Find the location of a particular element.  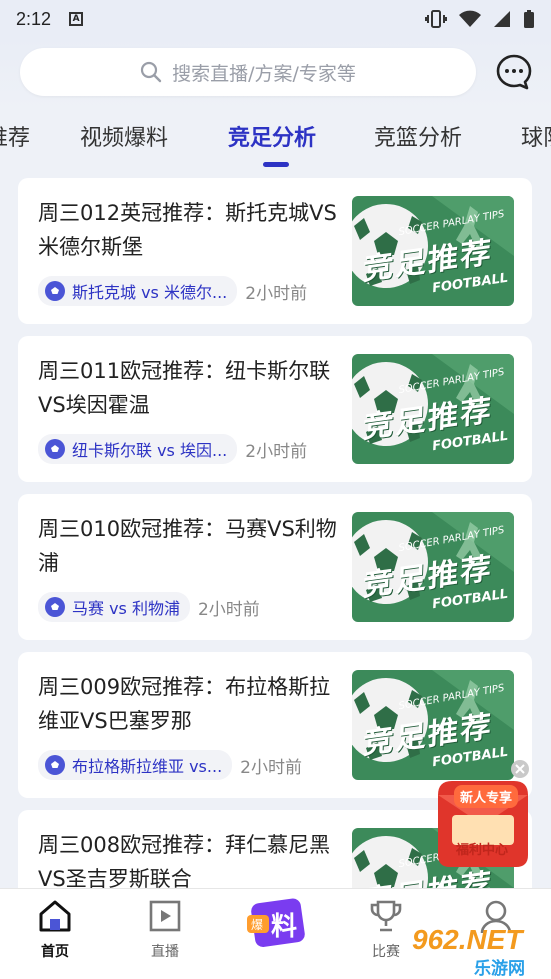

article-meta: 纽卡斯尔联 vs 埃因... 2小时前 is located at coordinates (172, 449).